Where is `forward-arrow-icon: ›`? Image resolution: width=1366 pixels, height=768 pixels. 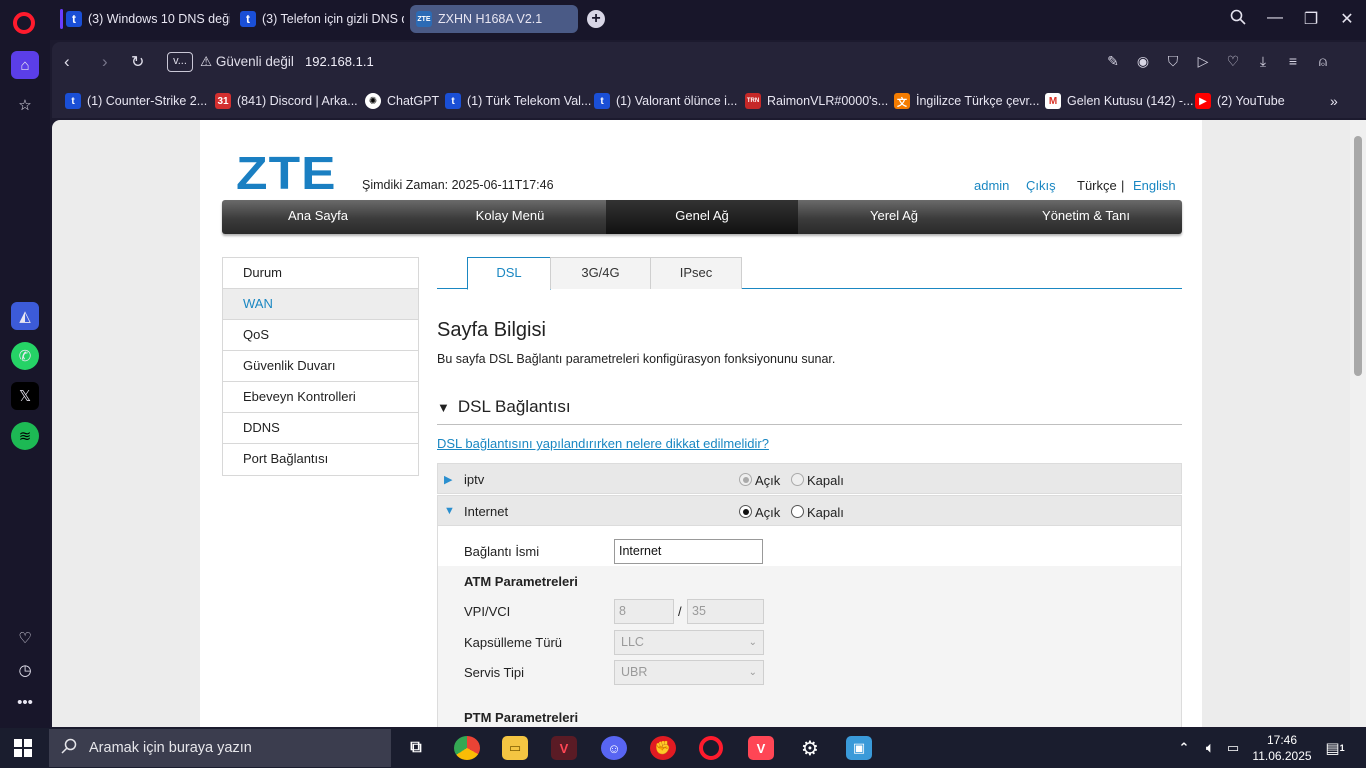
forward-arrow-icon: › is located at coordinates (105, 62).